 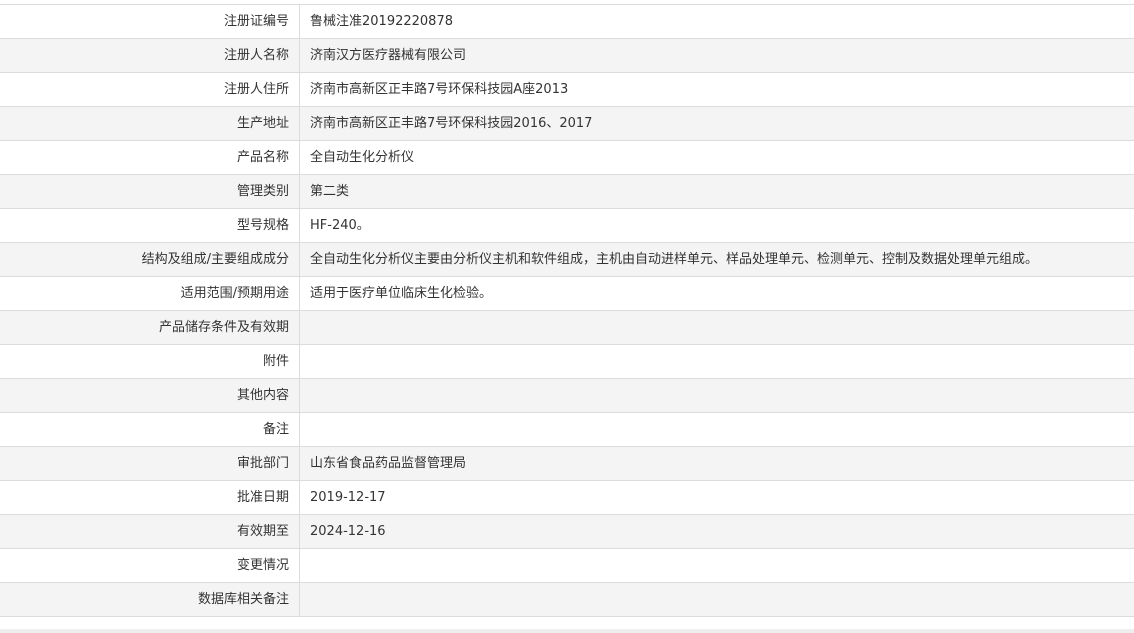 I want to click on row-intended-use: 适用范围/预期用途 适用于医疗单位临床生化检验。, so click(x=567, y=294).